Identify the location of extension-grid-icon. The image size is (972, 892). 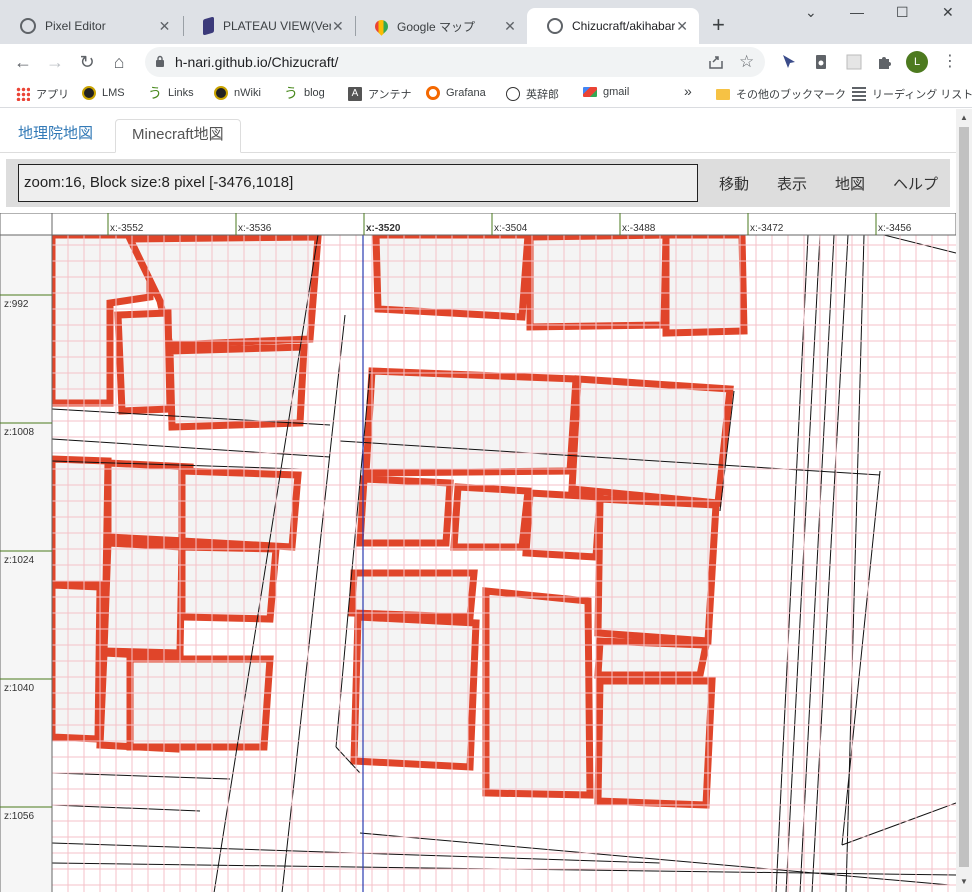
(854, 62).